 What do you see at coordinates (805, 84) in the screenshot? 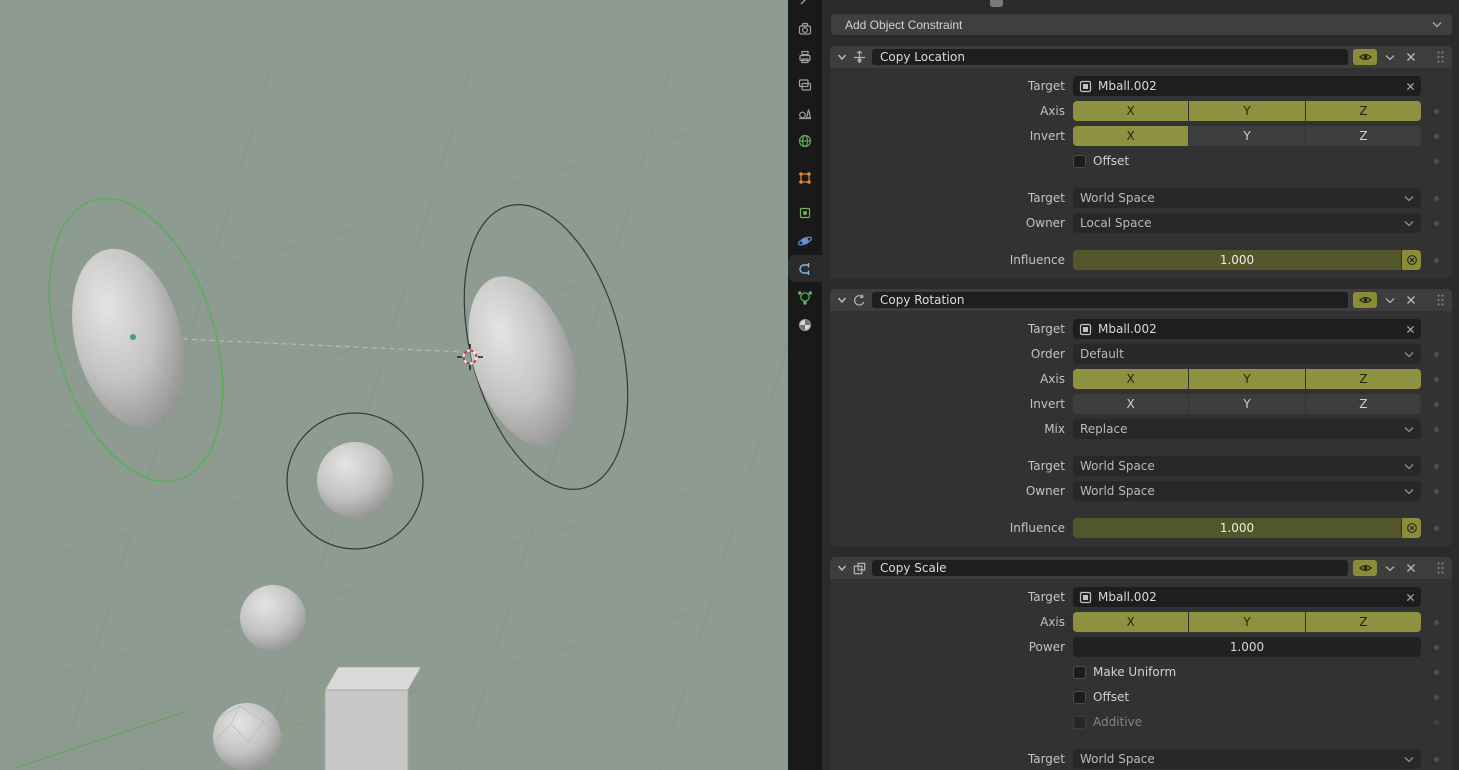
I see `tab-view-layer` at bounding box center [805, 84].